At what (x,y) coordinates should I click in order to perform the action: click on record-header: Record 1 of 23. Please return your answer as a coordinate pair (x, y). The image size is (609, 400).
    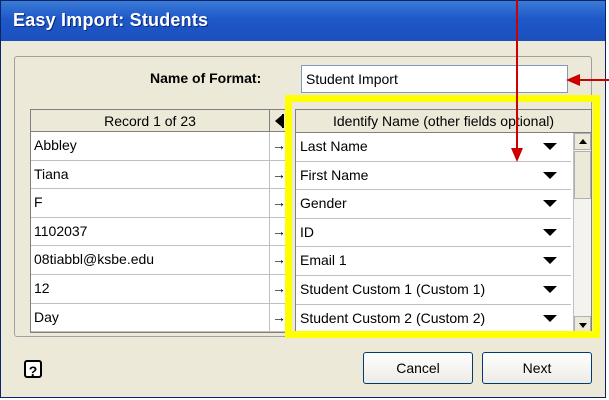
    Looking at the image, I should click on (159, 121).